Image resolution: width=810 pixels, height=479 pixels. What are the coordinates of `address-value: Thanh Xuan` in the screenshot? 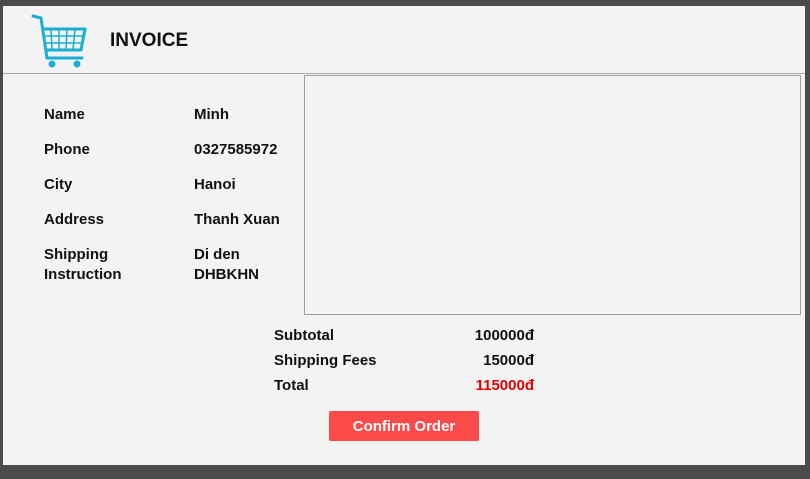 It's located at (237, 219).